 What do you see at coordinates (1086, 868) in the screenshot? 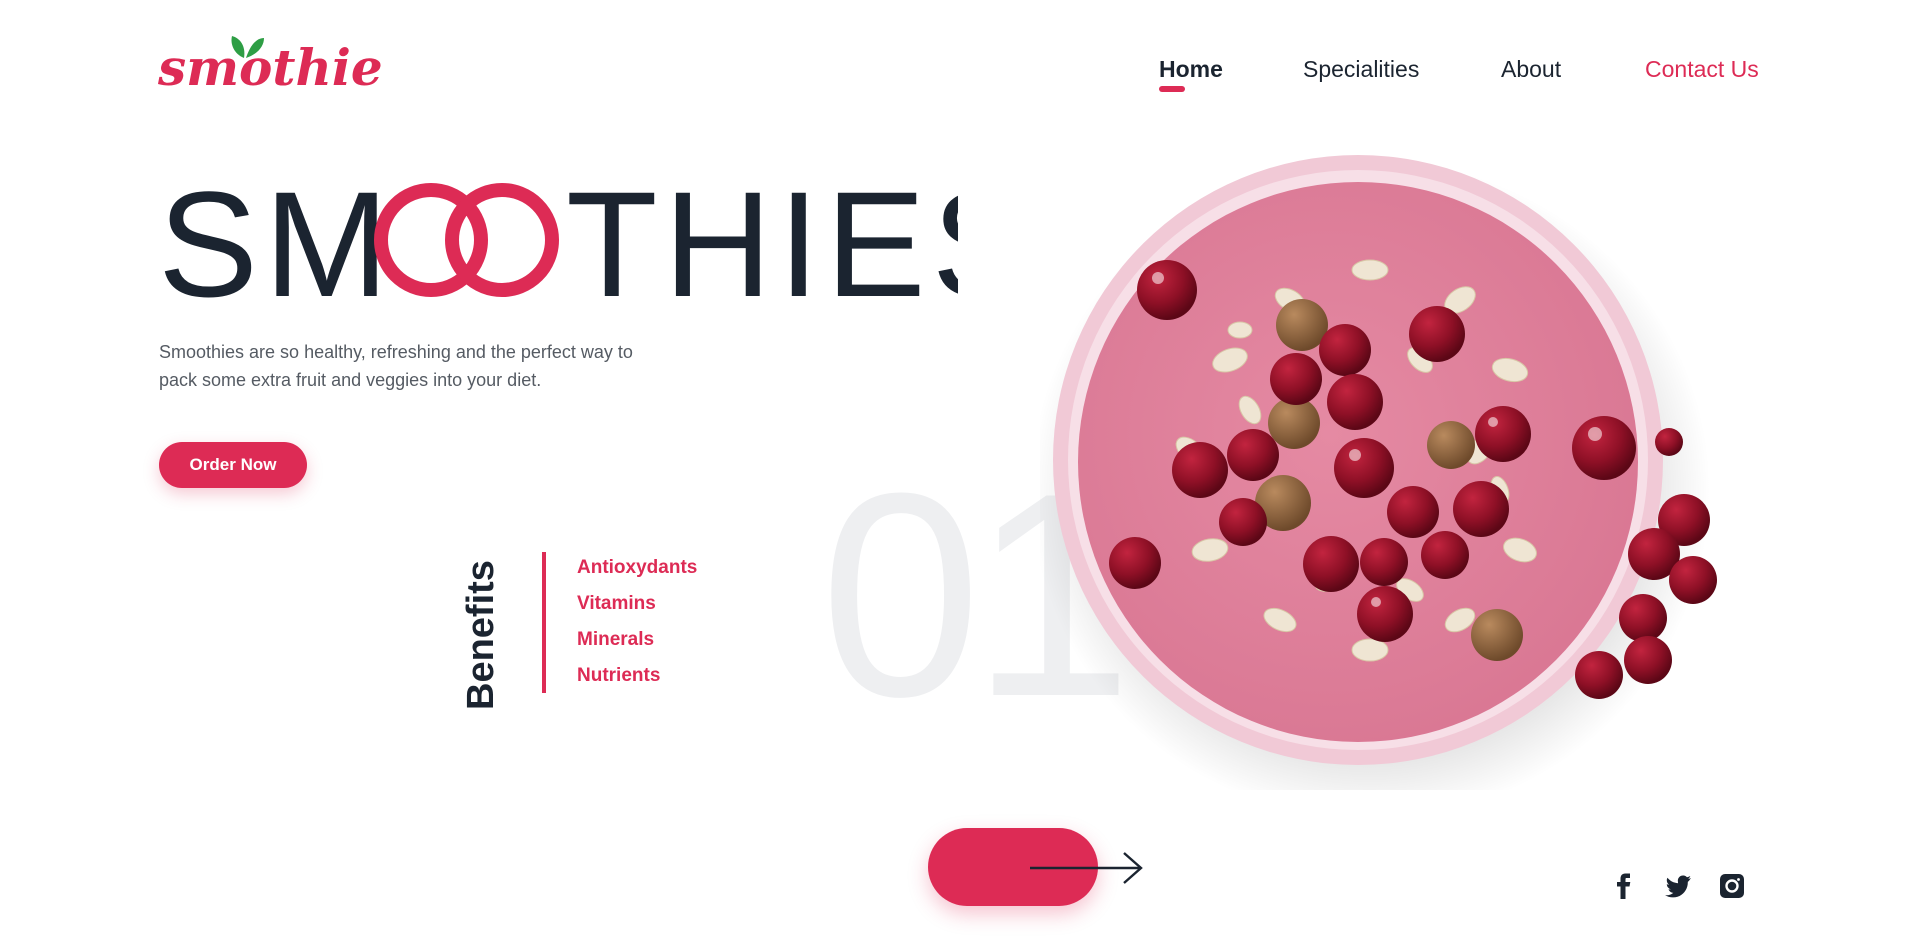
I see `arrow-right-icon` at bounding box center [1086, 868].